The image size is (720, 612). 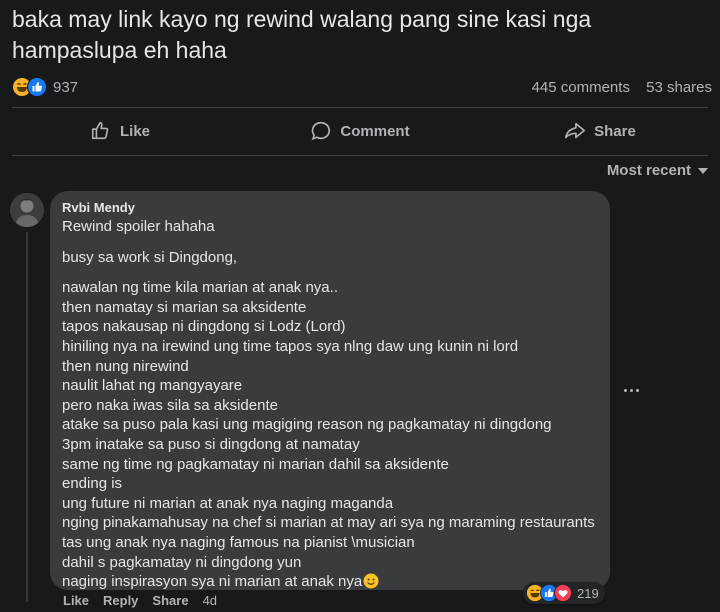 What do you see at coordinates (76, 600) in the screenshot?
I see `comment-like-link: Like` at bounding box center [76, 600].